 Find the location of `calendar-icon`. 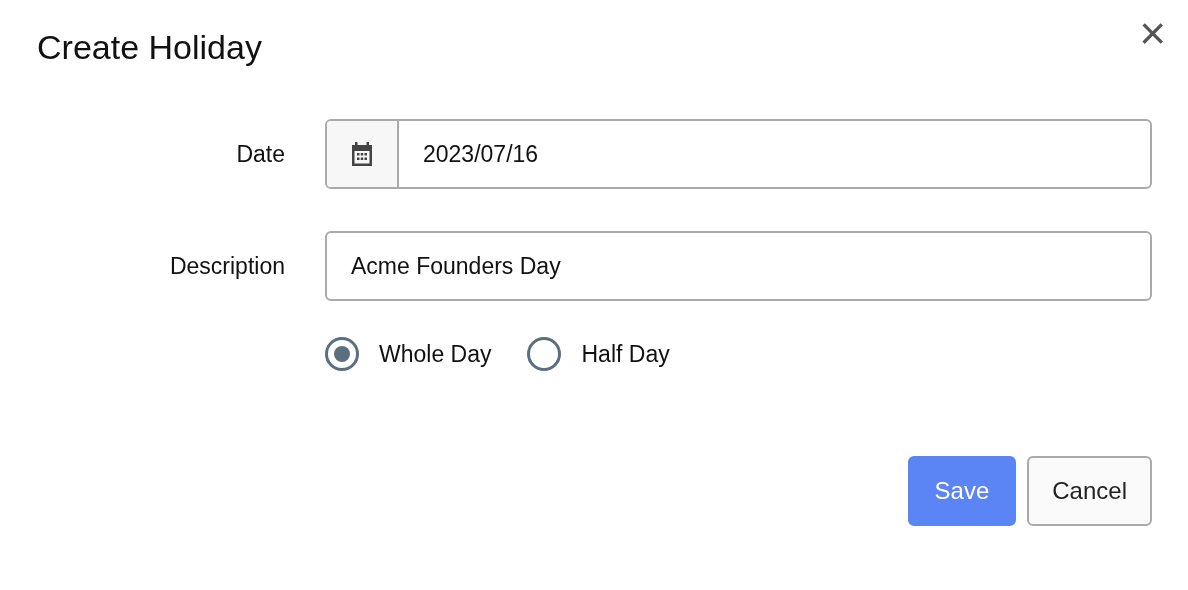

calendar-icon is located at coordinates (362, 154).